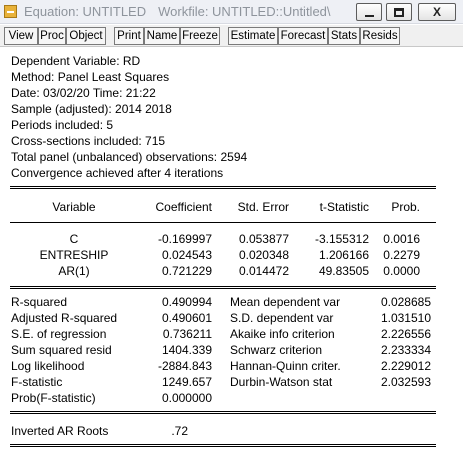  I want to click on periods-line: Periods included: 5, so click(62, 125).